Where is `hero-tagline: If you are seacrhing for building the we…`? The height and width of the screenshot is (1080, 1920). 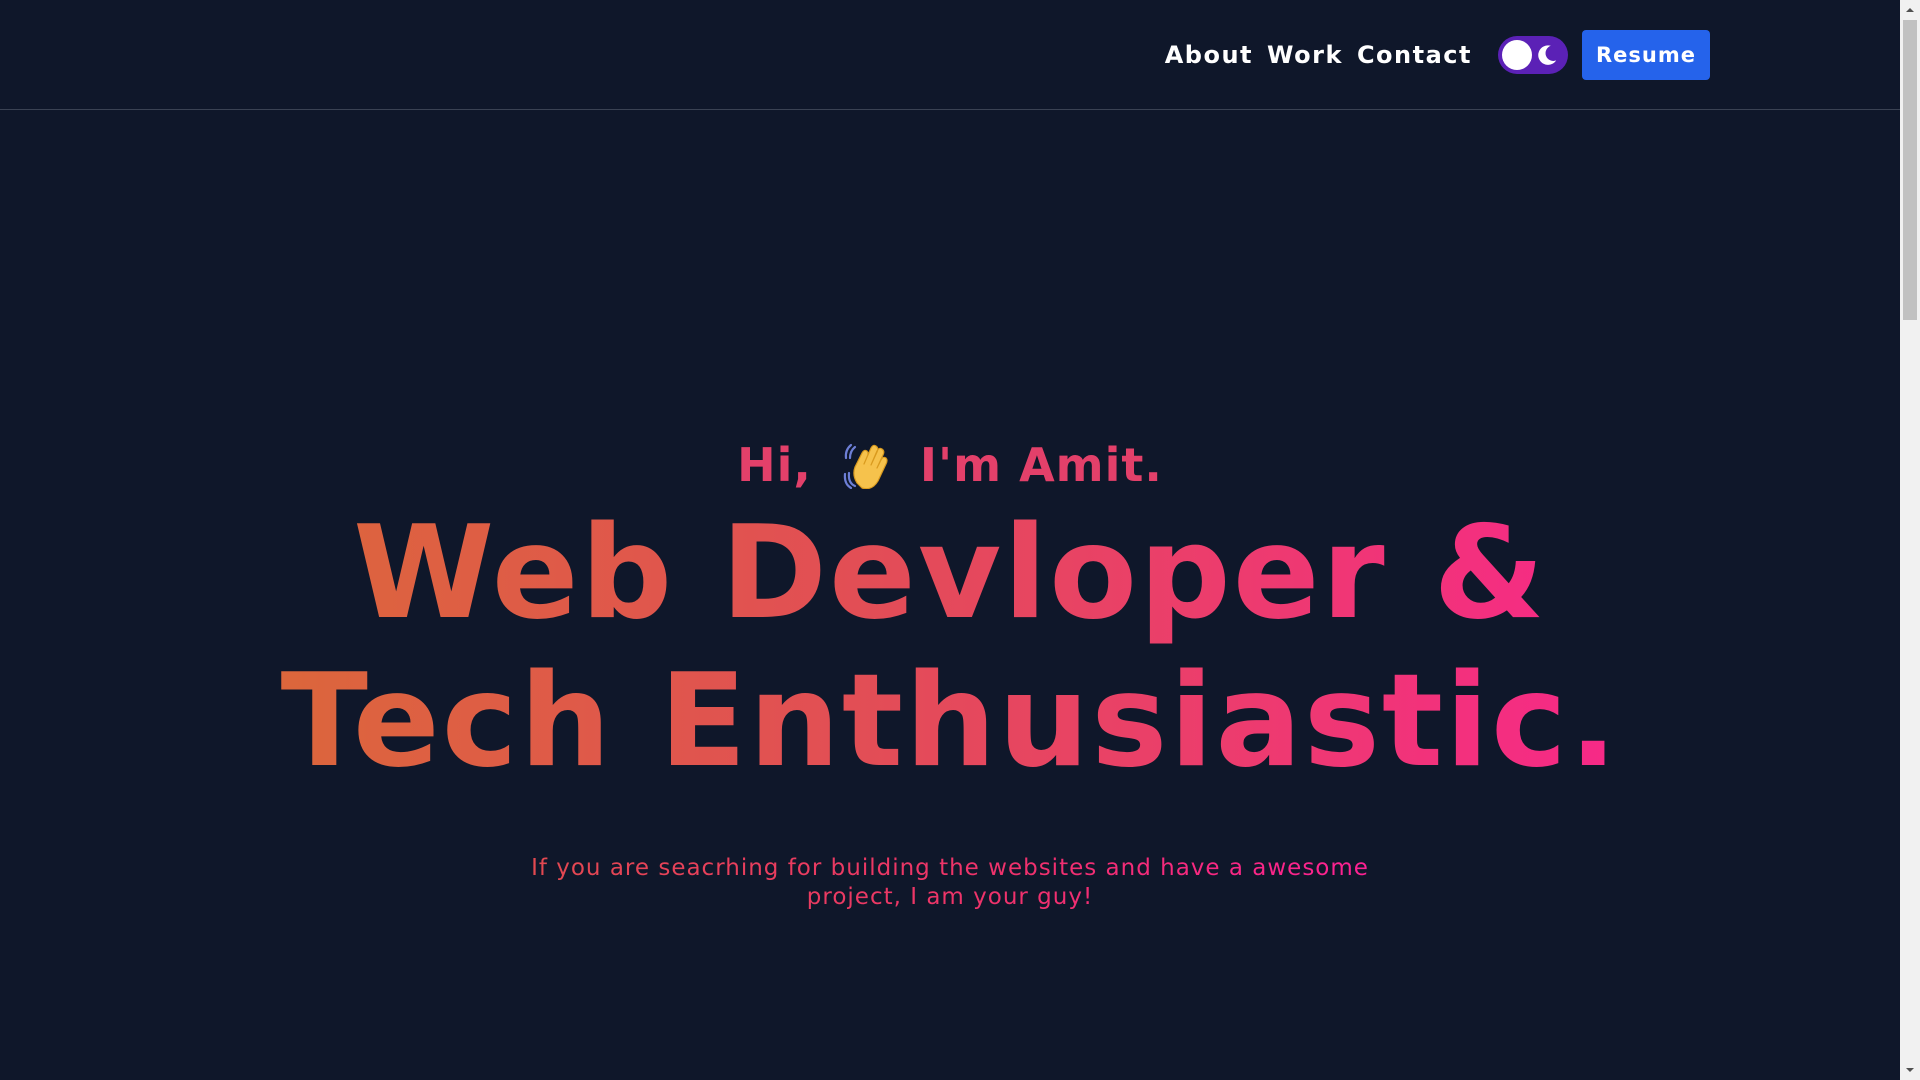
hero-tagline: If you are seacrhing for building the we… is located at coordinates (950, 883).